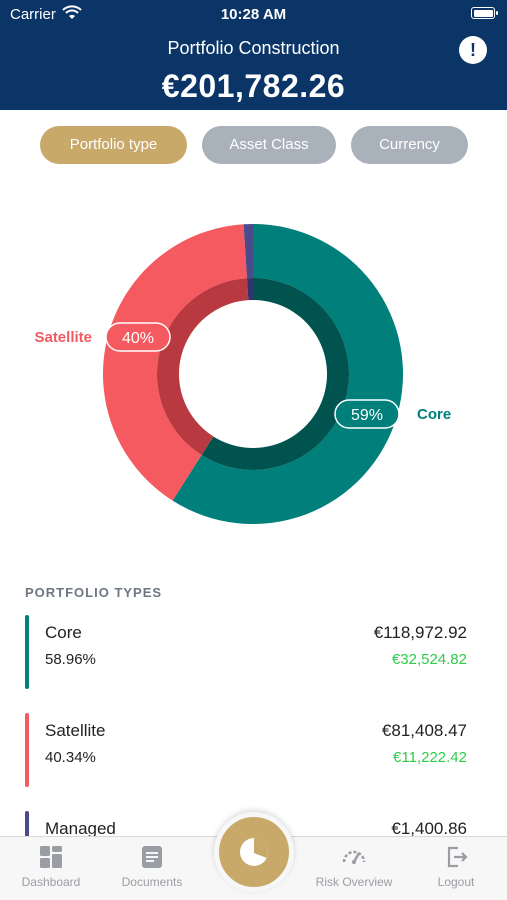 This screenshot has height=900, width=507. Describe the element at coordinates (138, 338) in the screenshot. I see `slice-percent-satellite: 40%` at that location.